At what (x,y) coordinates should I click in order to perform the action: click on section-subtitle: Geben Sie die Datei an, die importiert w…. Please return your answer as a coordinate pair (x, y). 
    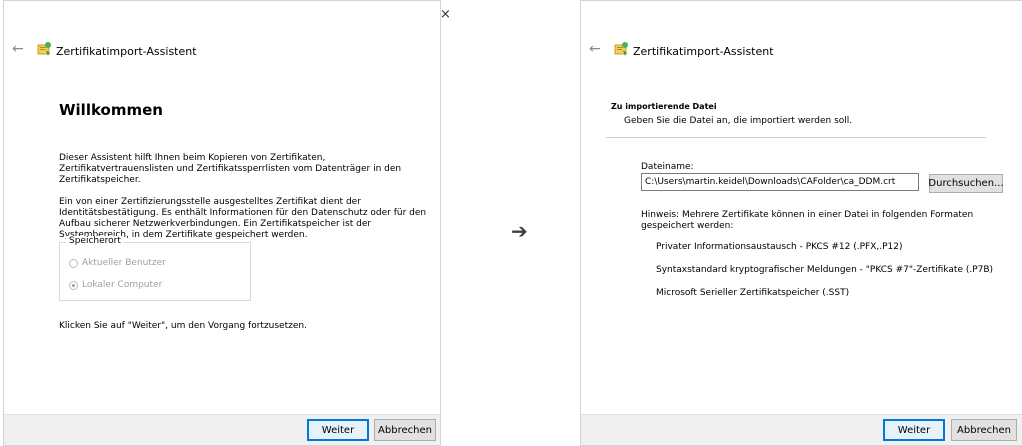
    Looking at the image, I should click on (738, 121).